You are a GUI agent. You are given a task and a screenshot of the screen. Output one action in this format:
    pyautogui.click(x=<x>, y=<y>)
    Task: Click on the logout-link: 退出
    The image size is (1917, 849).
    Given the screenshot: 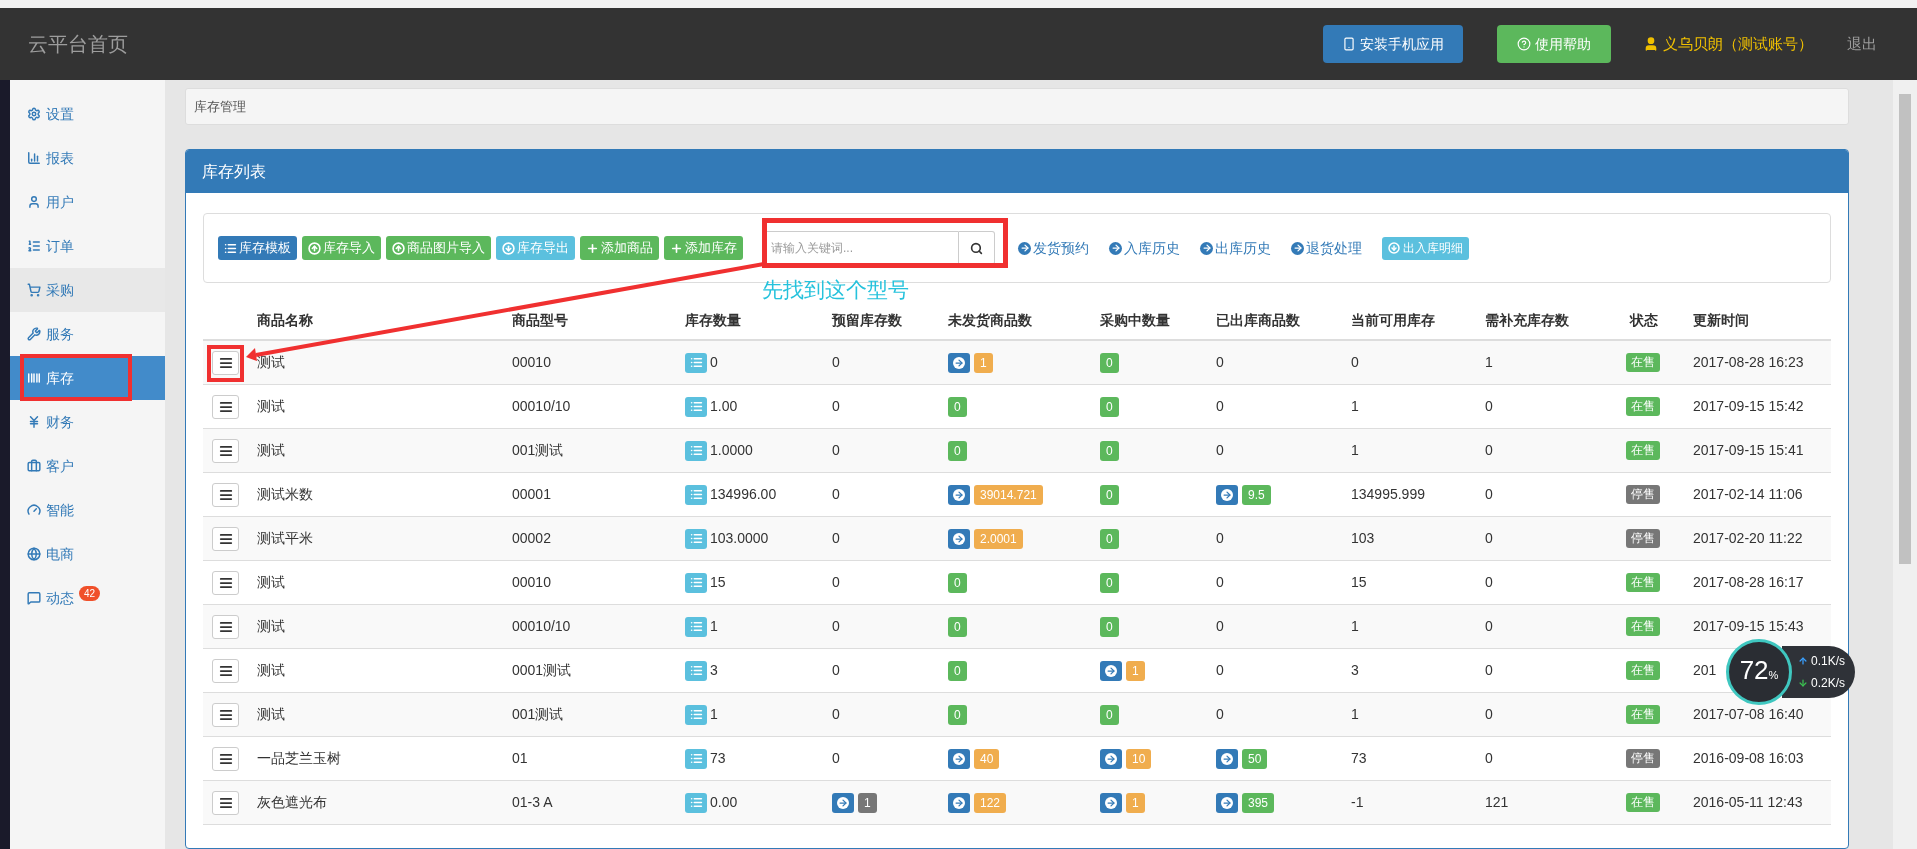 What is the action you would take?
    pyautogui.click(x=1862, y=44)
    